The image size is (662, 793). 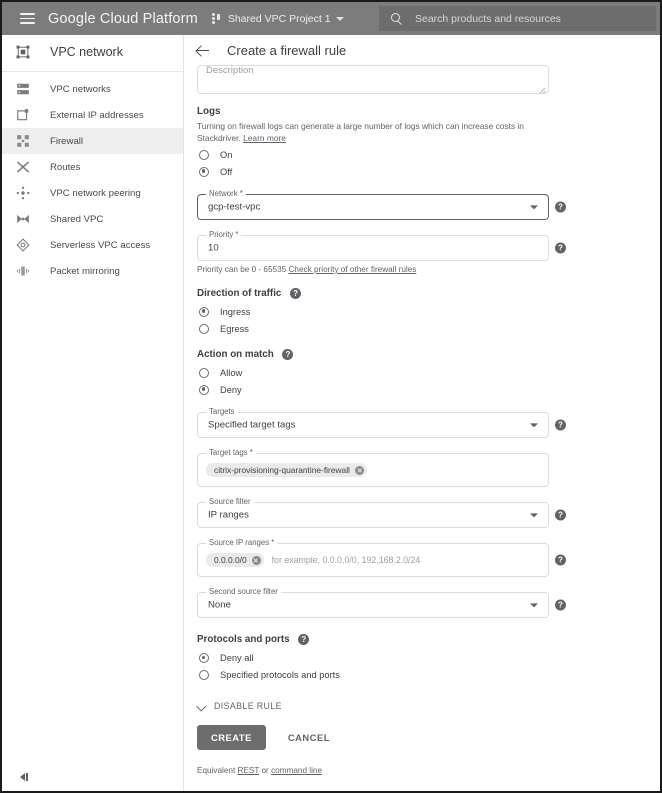 I want to click on target-tags-label: Target tags *, so click(x=231, y=453).